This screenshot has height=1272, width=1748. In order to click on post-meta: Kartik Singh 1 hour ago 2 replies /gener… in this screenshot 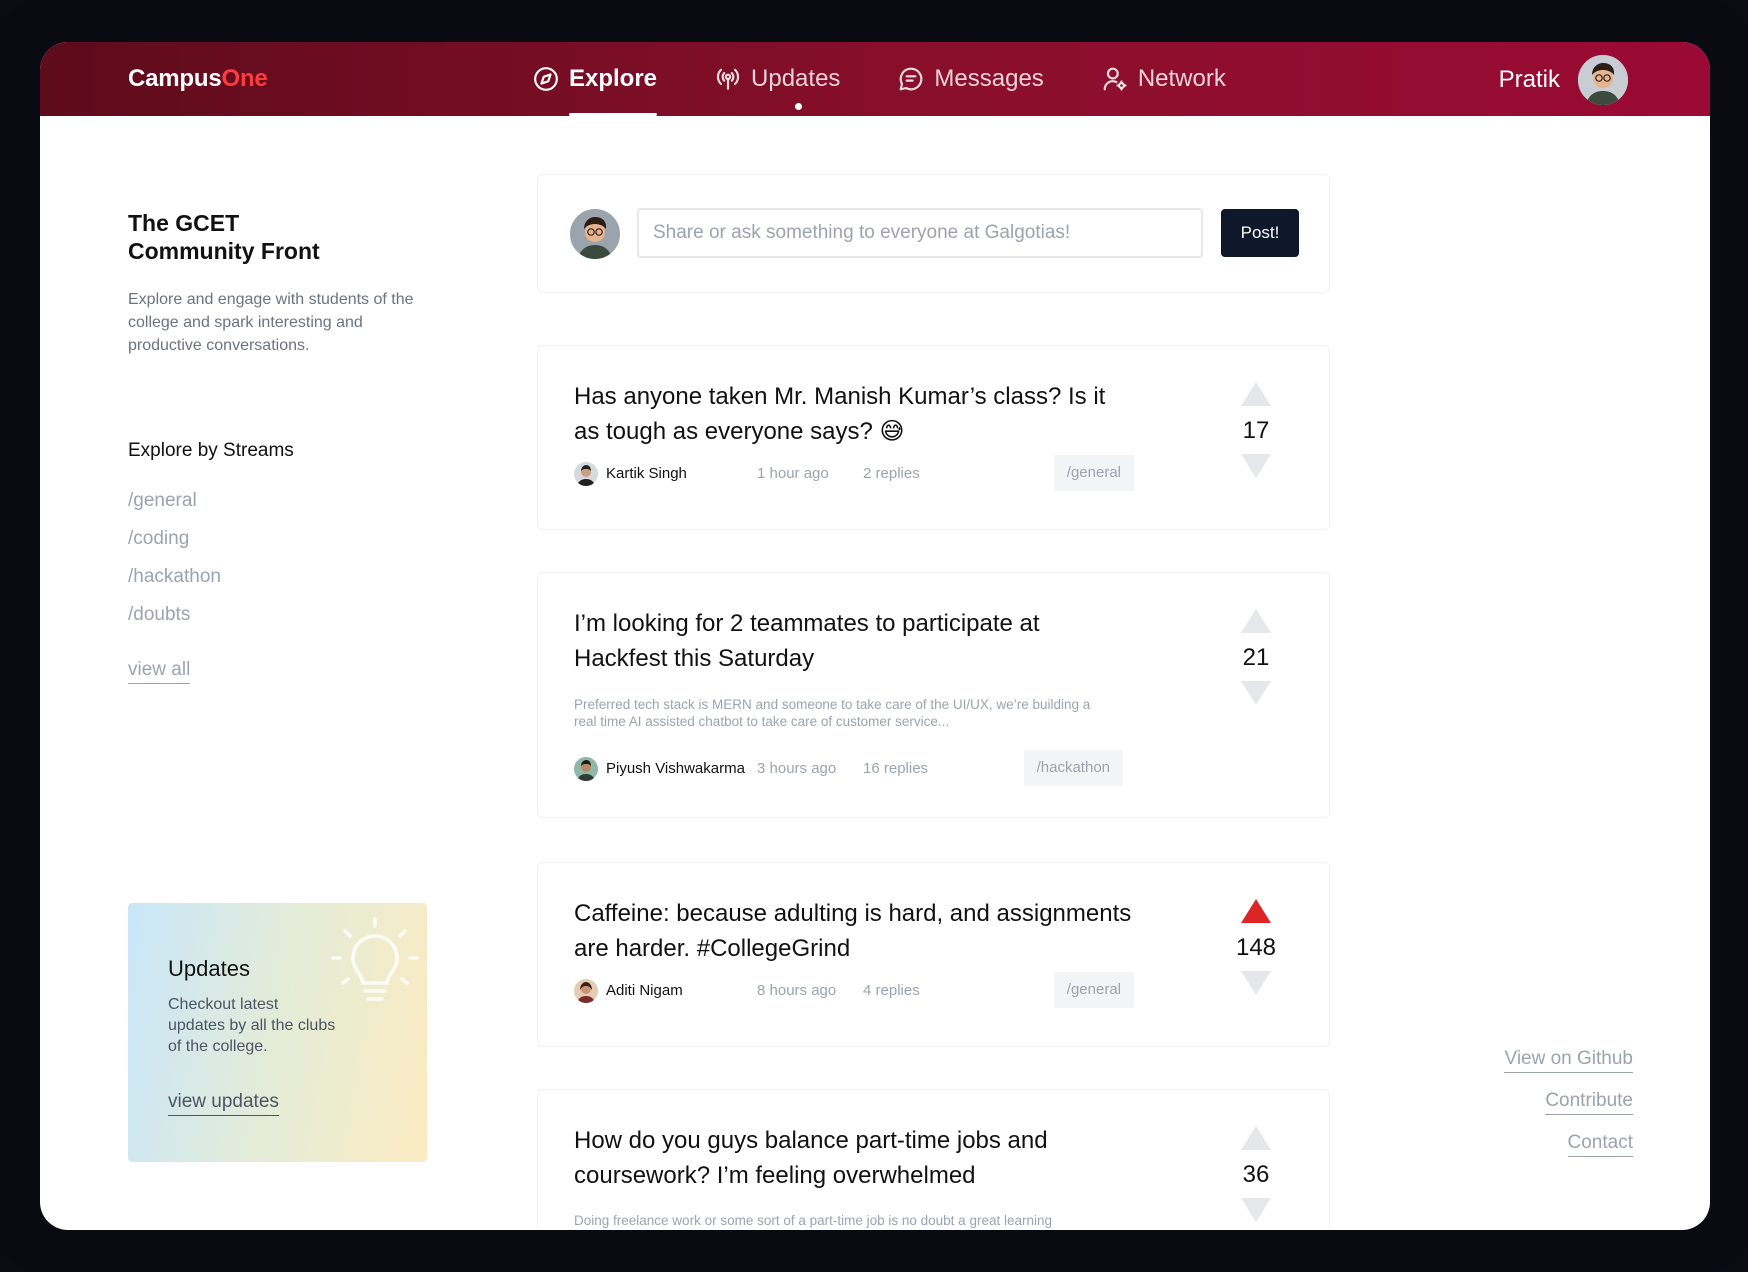, I will do `click(854, 473)`.